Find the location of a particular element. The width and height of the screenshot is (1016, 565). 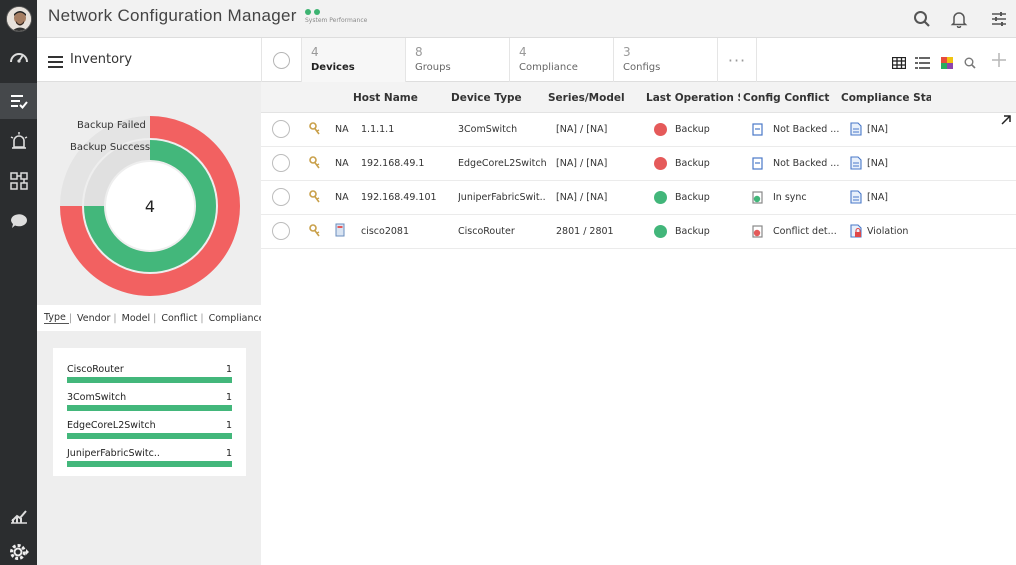

filter-model: Model is located at coordinates (138, 318).